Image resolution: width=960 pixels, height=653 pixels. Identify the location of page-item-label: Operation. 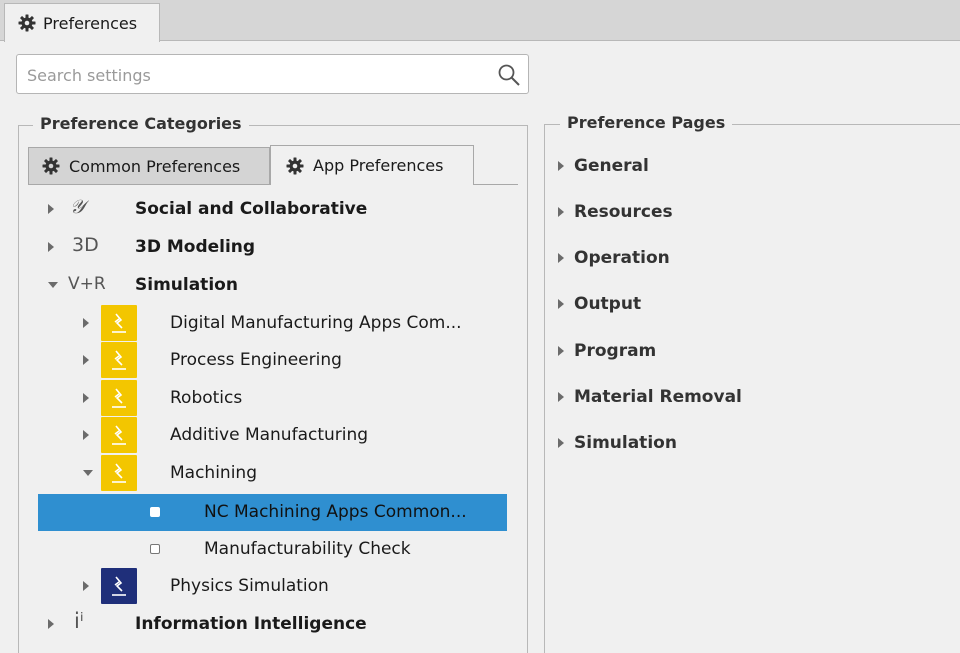
(622, 258).